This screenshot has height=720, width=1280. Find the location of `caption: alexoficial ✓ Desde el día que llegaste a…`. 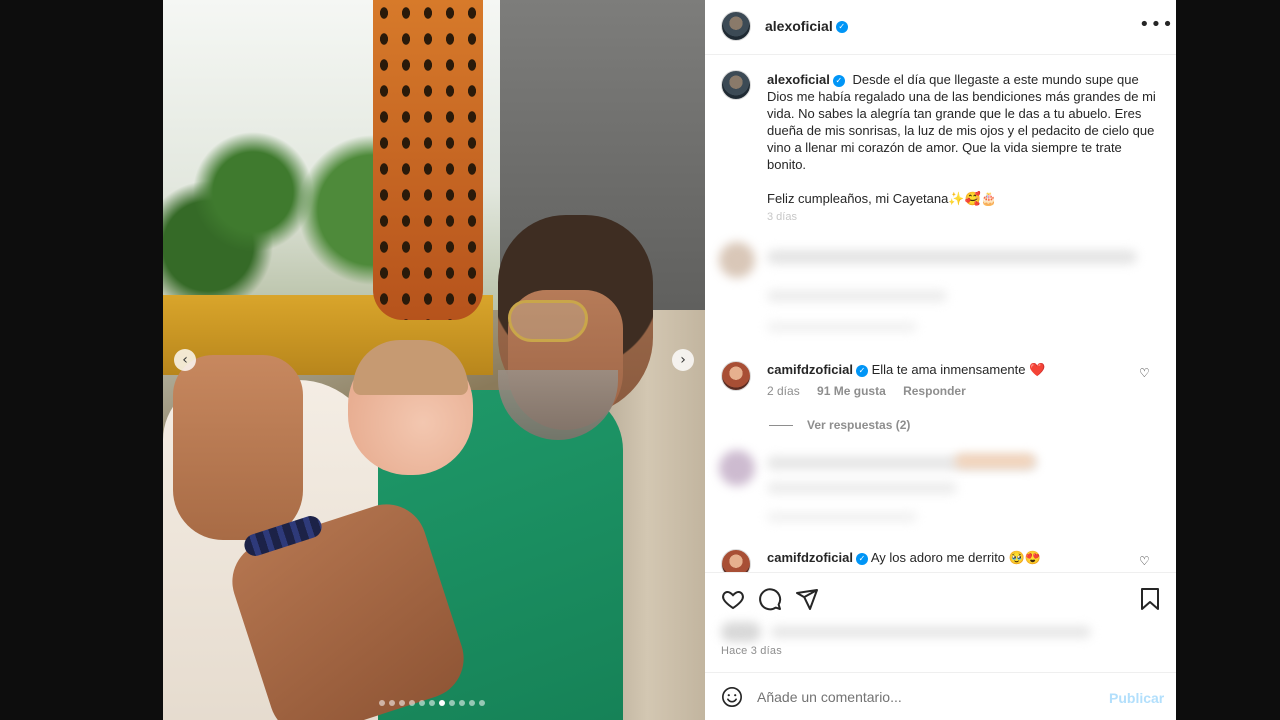

caption: alexoficial ✓ Desde el día que llegaste a… is located at coordinates (962, 139).